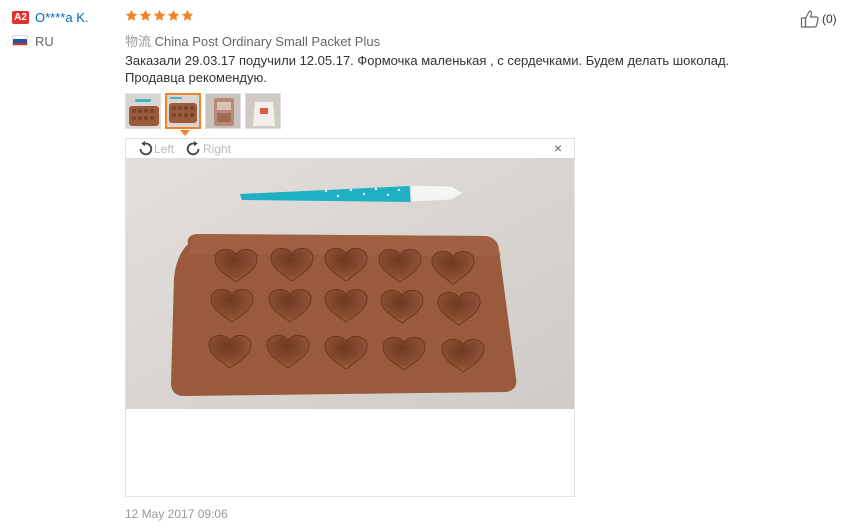 Image resolution: width=857 pixels, height=532 pixels. I want to click on rotate-left-icon, so click(146, 148).